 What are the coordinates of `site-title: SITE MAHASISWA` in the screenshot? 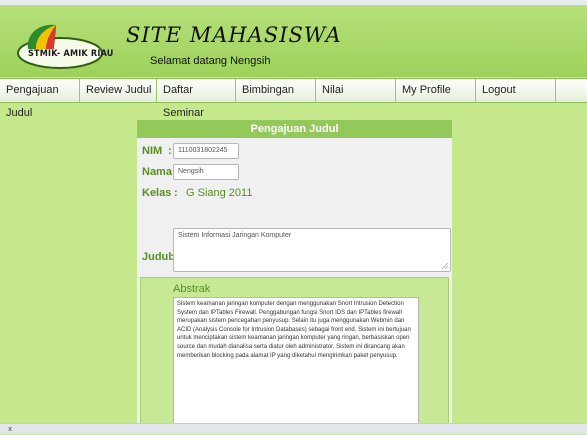 It's located at (234, 35).